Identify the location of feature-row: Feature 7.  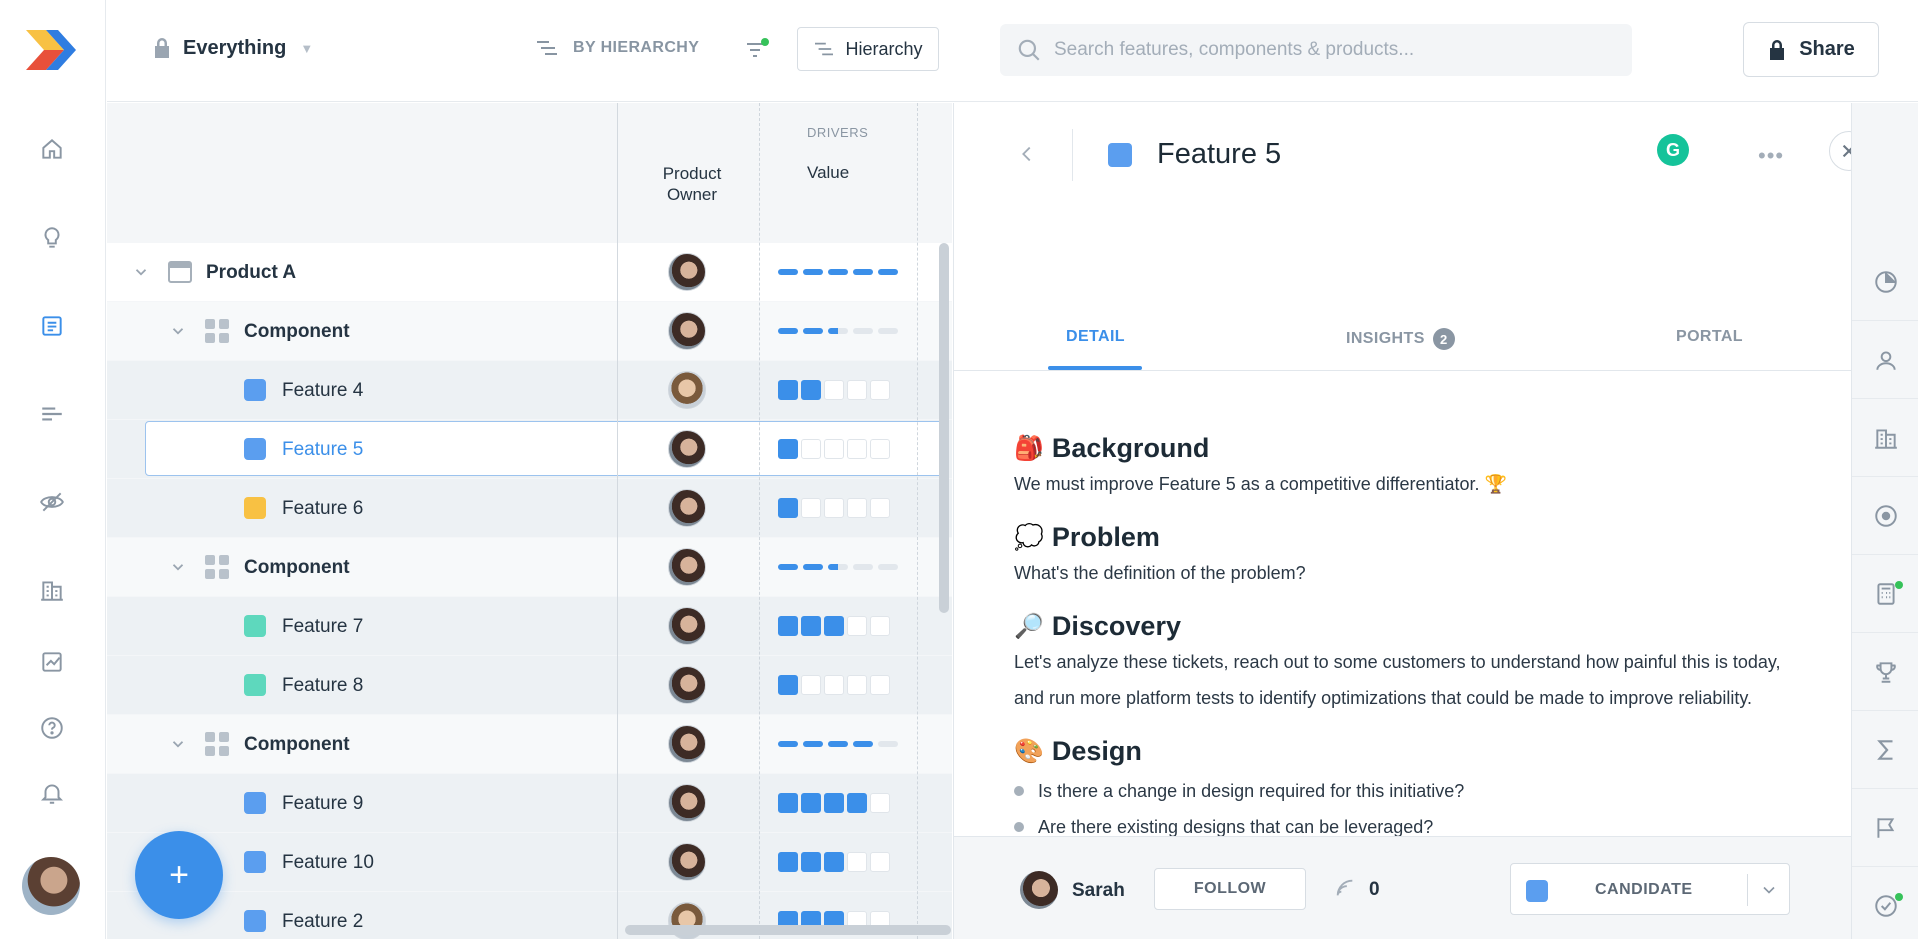
(529, 626).